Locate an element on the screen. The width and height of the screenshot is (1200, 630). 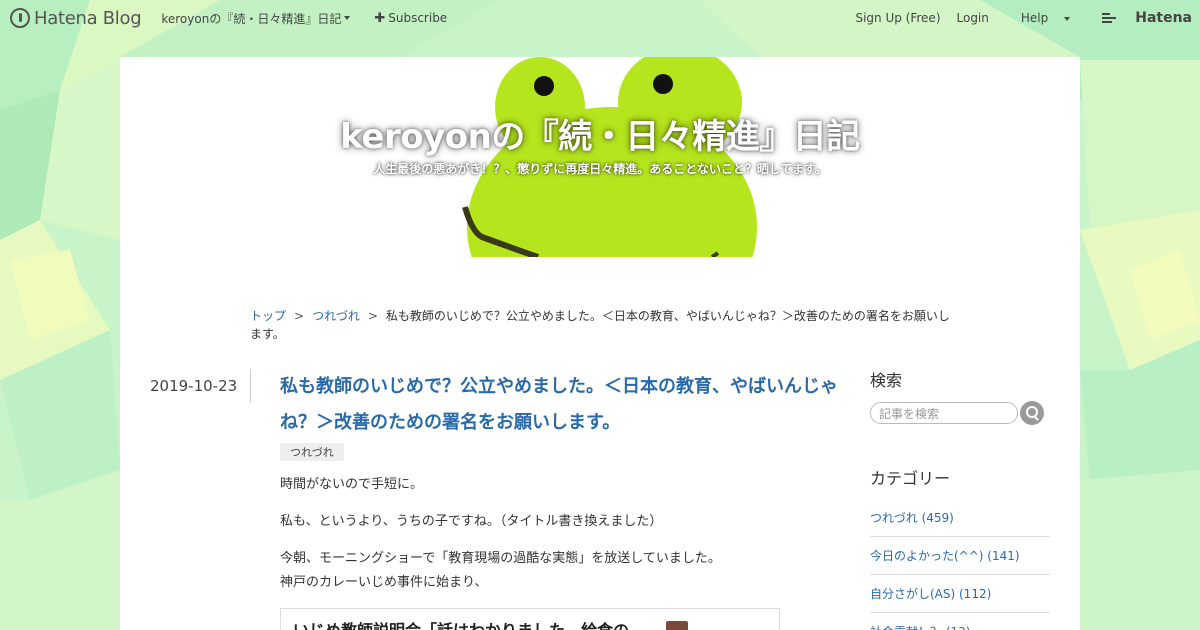
paragraph-line: 今朝、モーニングショーで「教育現場の過酷な実態」を放送していました。 is located at coordinates (500, 558).